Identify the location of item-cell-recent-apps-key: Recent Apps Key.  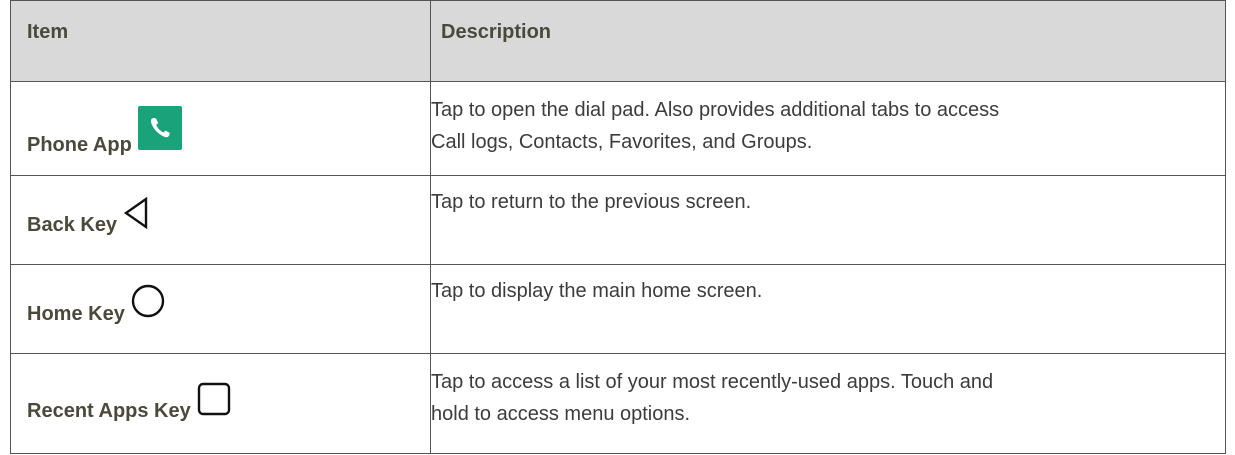
(220, 403).